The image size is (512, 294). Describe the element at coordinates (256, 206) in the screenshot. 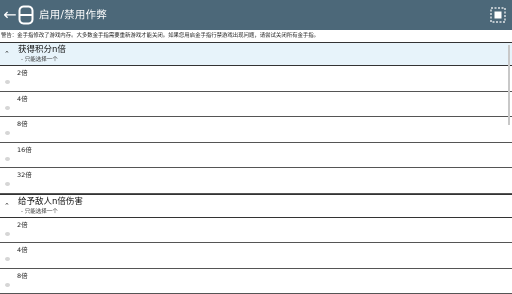

I see `group-header: ⌃ 给予敌人n倍伤害 - 只能选择一个` at that location.